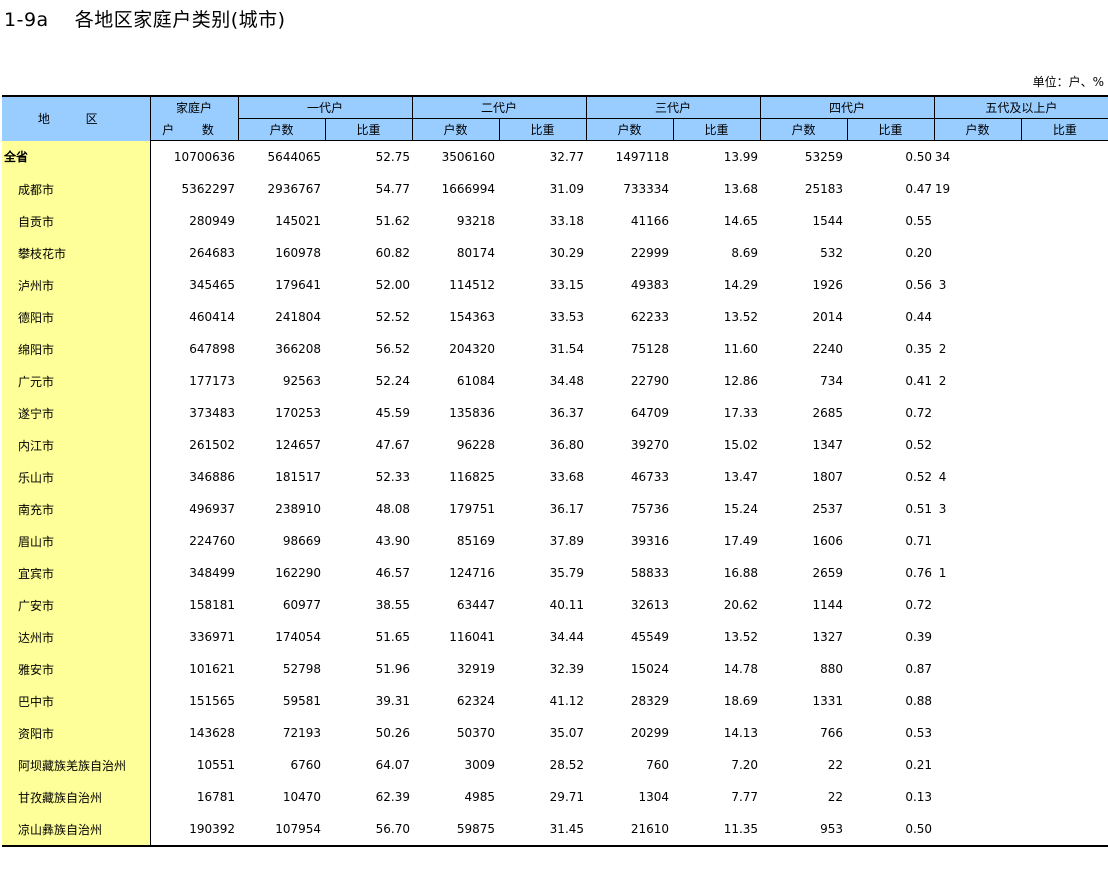 The image size is (1108, 877). Describe the element at coordinates (673, 107) in the screenshot. I see `group-header-3: 三代户` at that location.